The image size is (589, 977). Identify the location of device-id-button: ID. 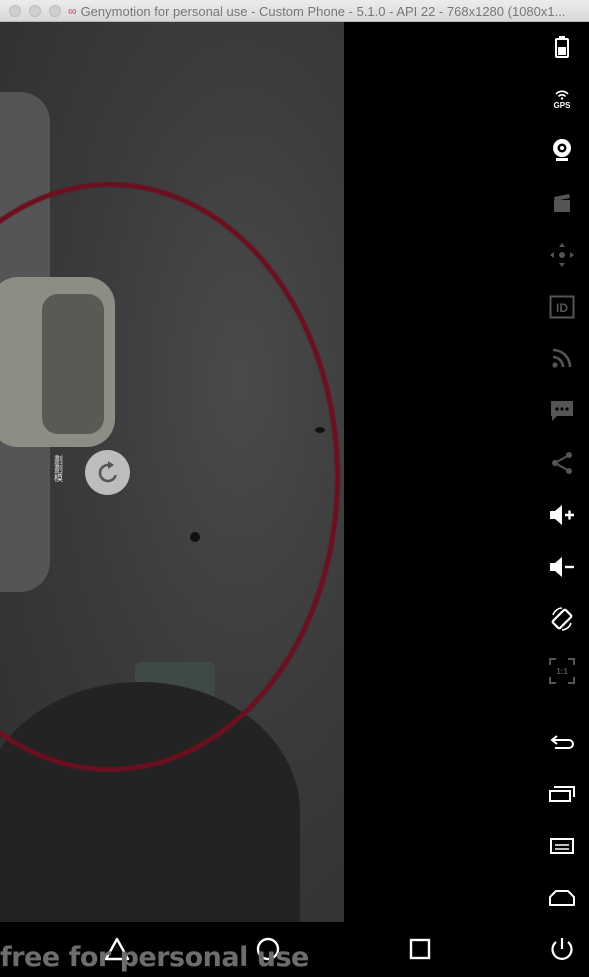
(562, 307).